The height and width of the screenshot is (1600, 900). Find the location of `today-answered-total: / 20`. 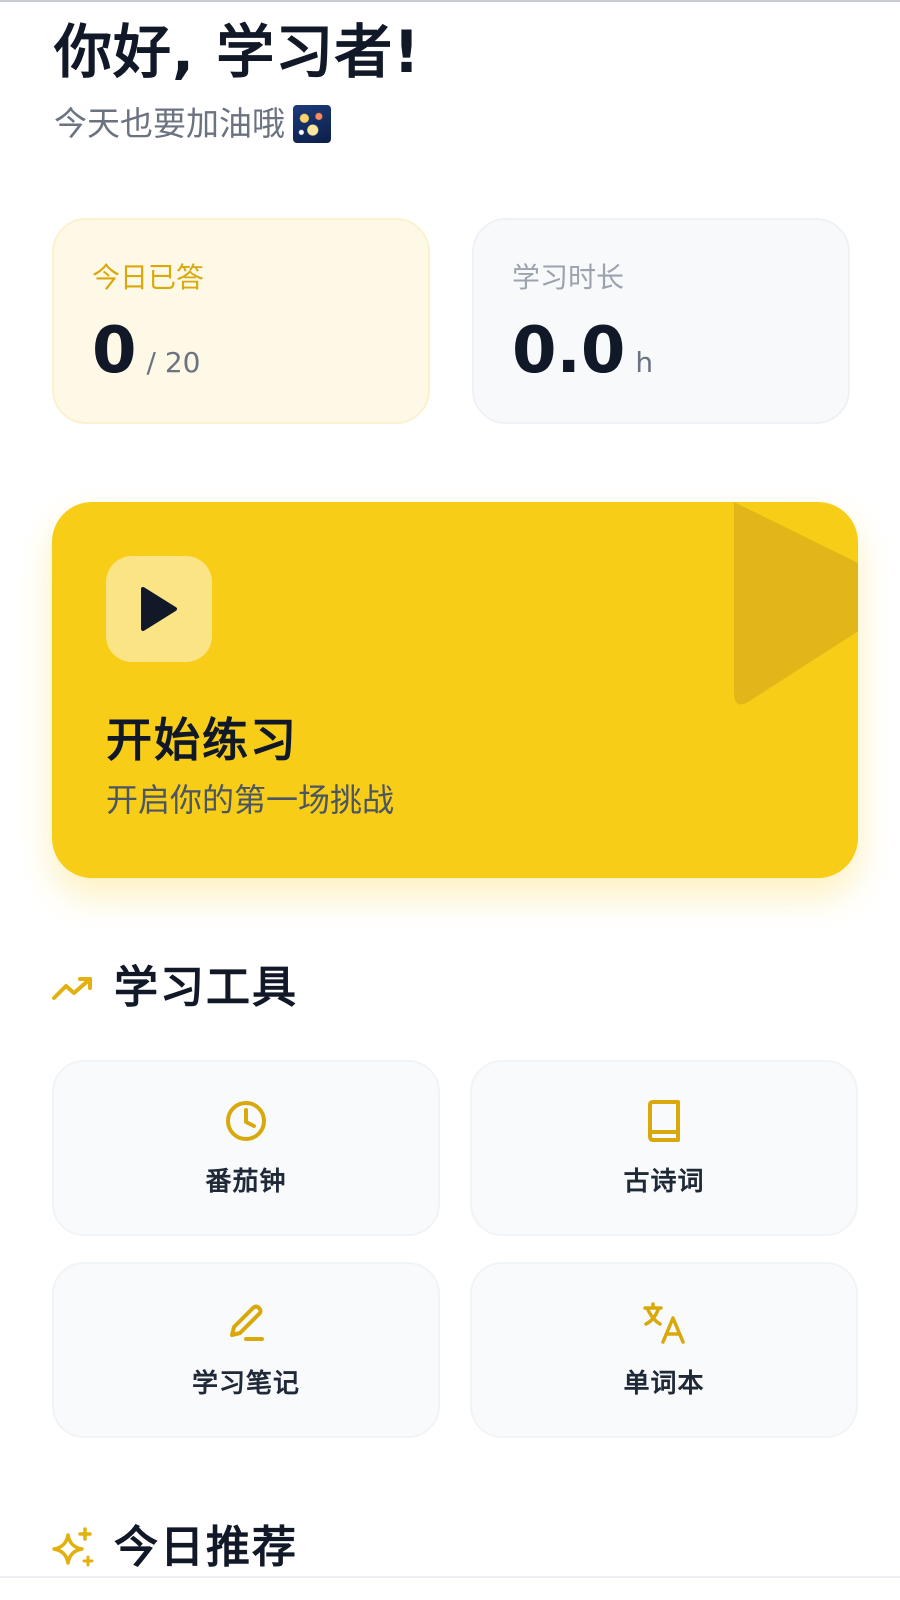

today-answered-total: / 20 is located at coordinates (173, 362).